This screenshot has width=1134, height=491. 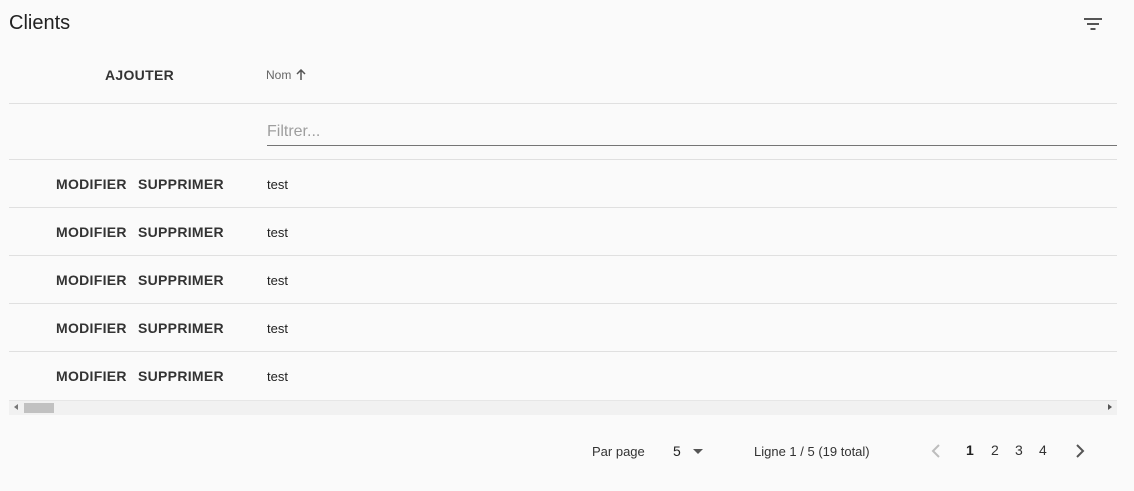 I want to click on add-button: AJOUTER, so click(x=139, y=75).